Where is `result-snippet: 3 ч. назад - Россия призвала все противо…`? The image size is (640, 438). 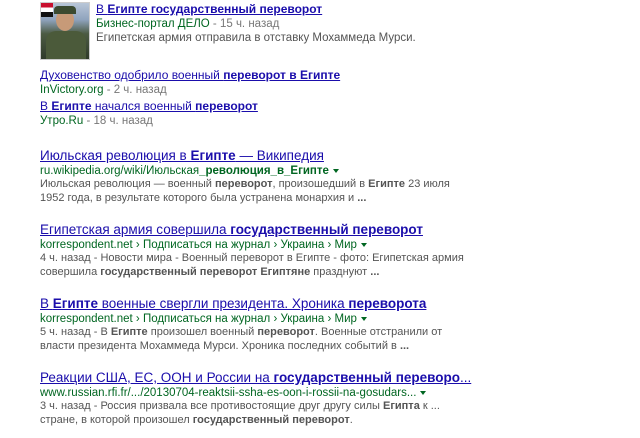
result-snippet: 3 ч. назад - Россия призвала все противо… is located at coordinates (240, 413).